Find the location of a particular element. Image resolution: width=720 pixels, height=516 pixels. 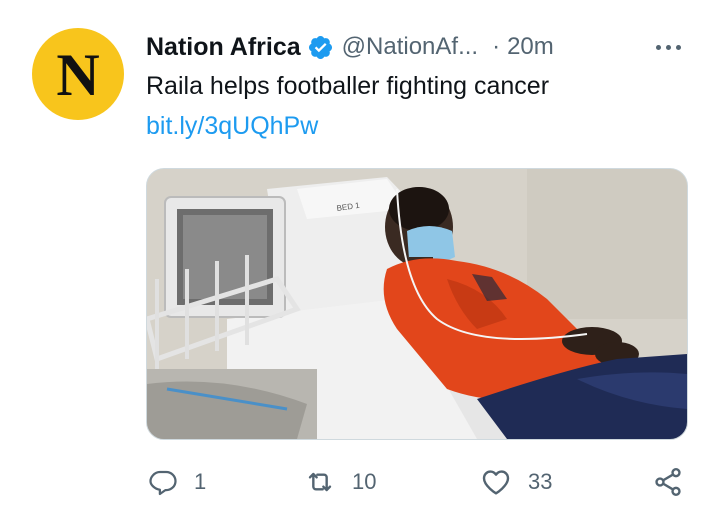

more-options-button is located at coordinates (668, 47).